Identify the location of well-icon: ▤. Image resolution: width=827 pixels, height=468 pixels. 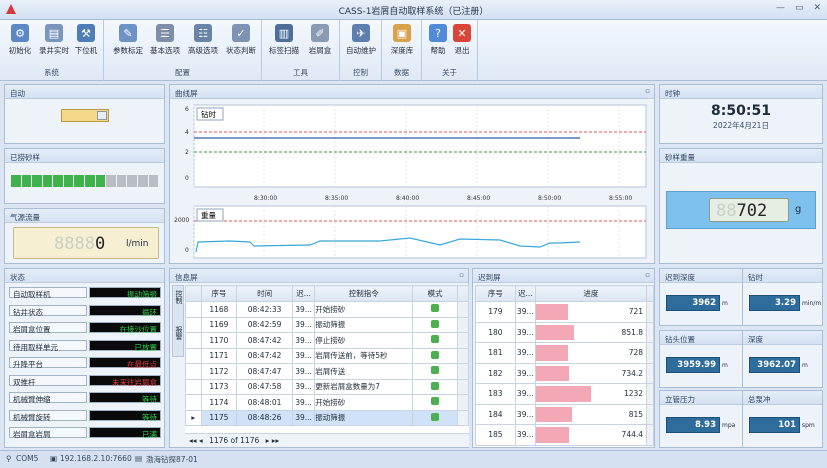
(139, 458).